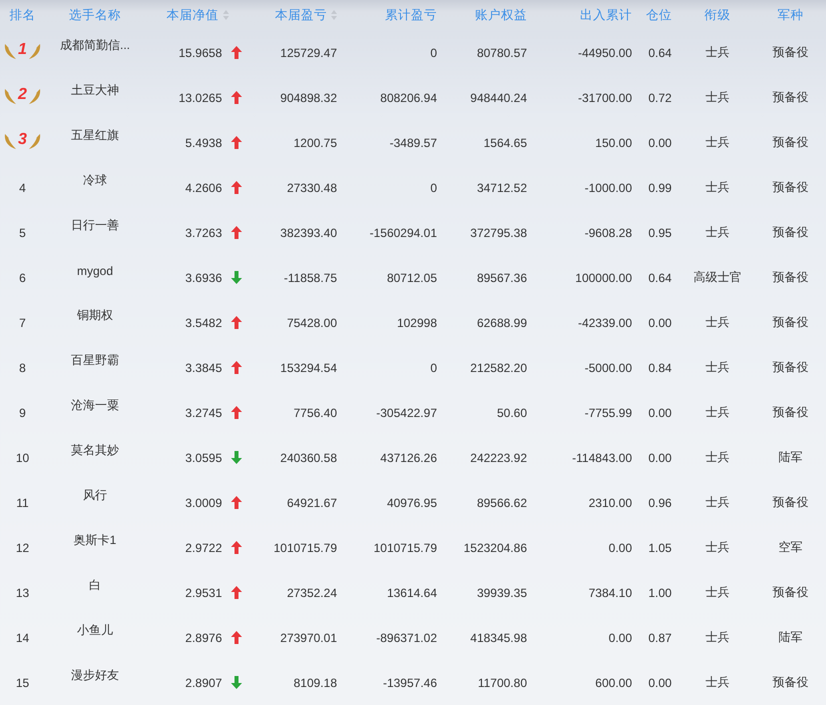 Image resolution: width=826 pixels, height=705 pixels. I want to click on profit-cell-text: 75428.00, so click(312, 323).